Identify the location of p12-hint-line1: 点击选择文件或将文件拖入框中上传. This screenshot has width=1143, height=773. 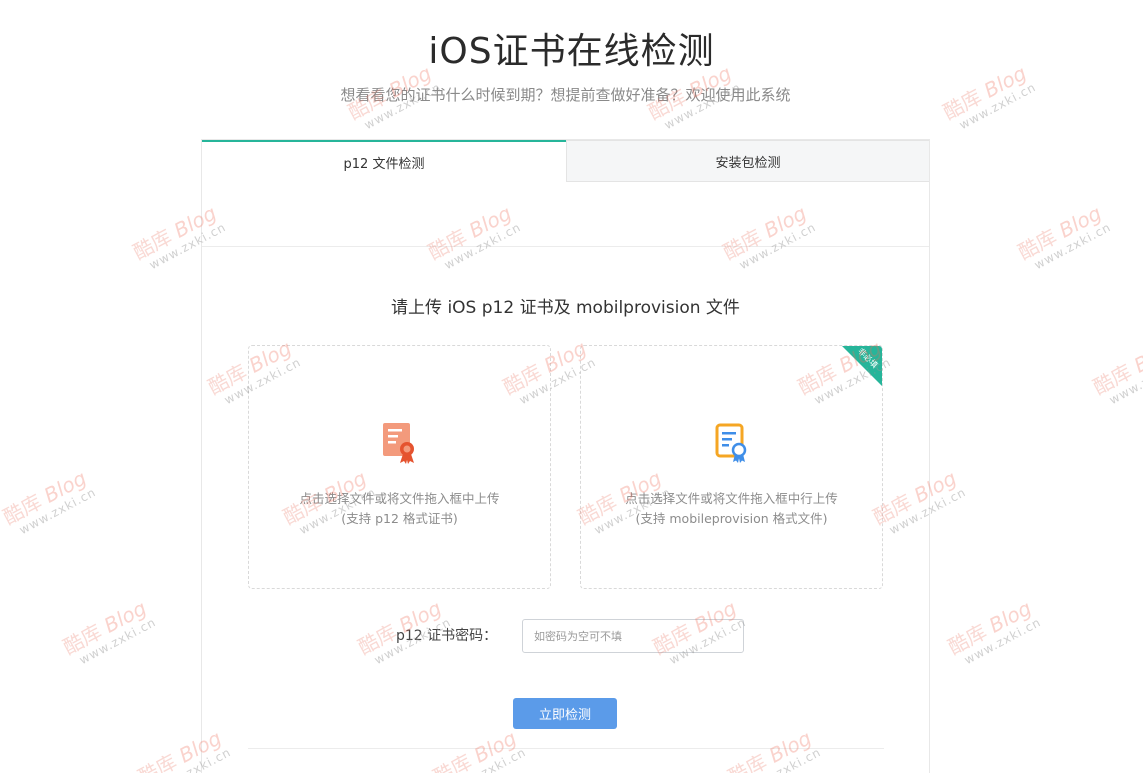
(399, 498).